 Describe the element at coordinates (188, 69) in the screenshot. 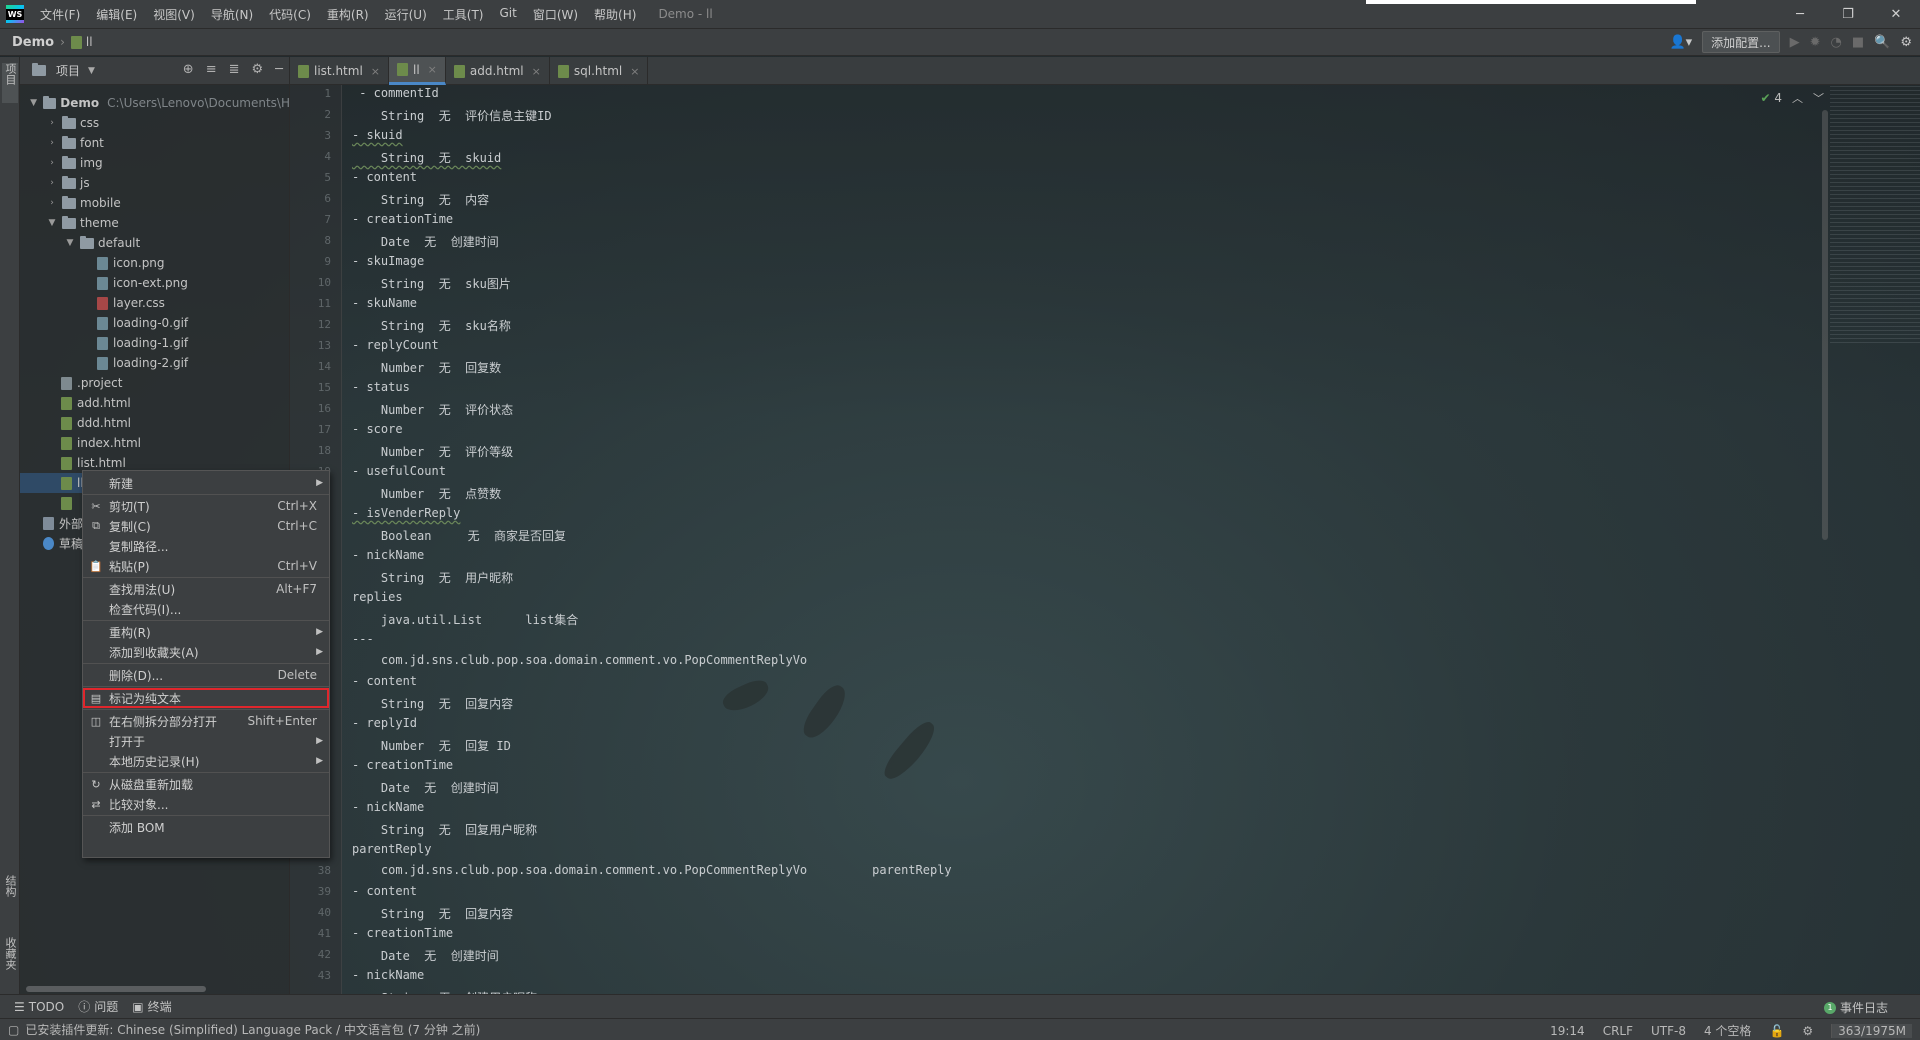

I see `locate-icon: ⊕` at that location.